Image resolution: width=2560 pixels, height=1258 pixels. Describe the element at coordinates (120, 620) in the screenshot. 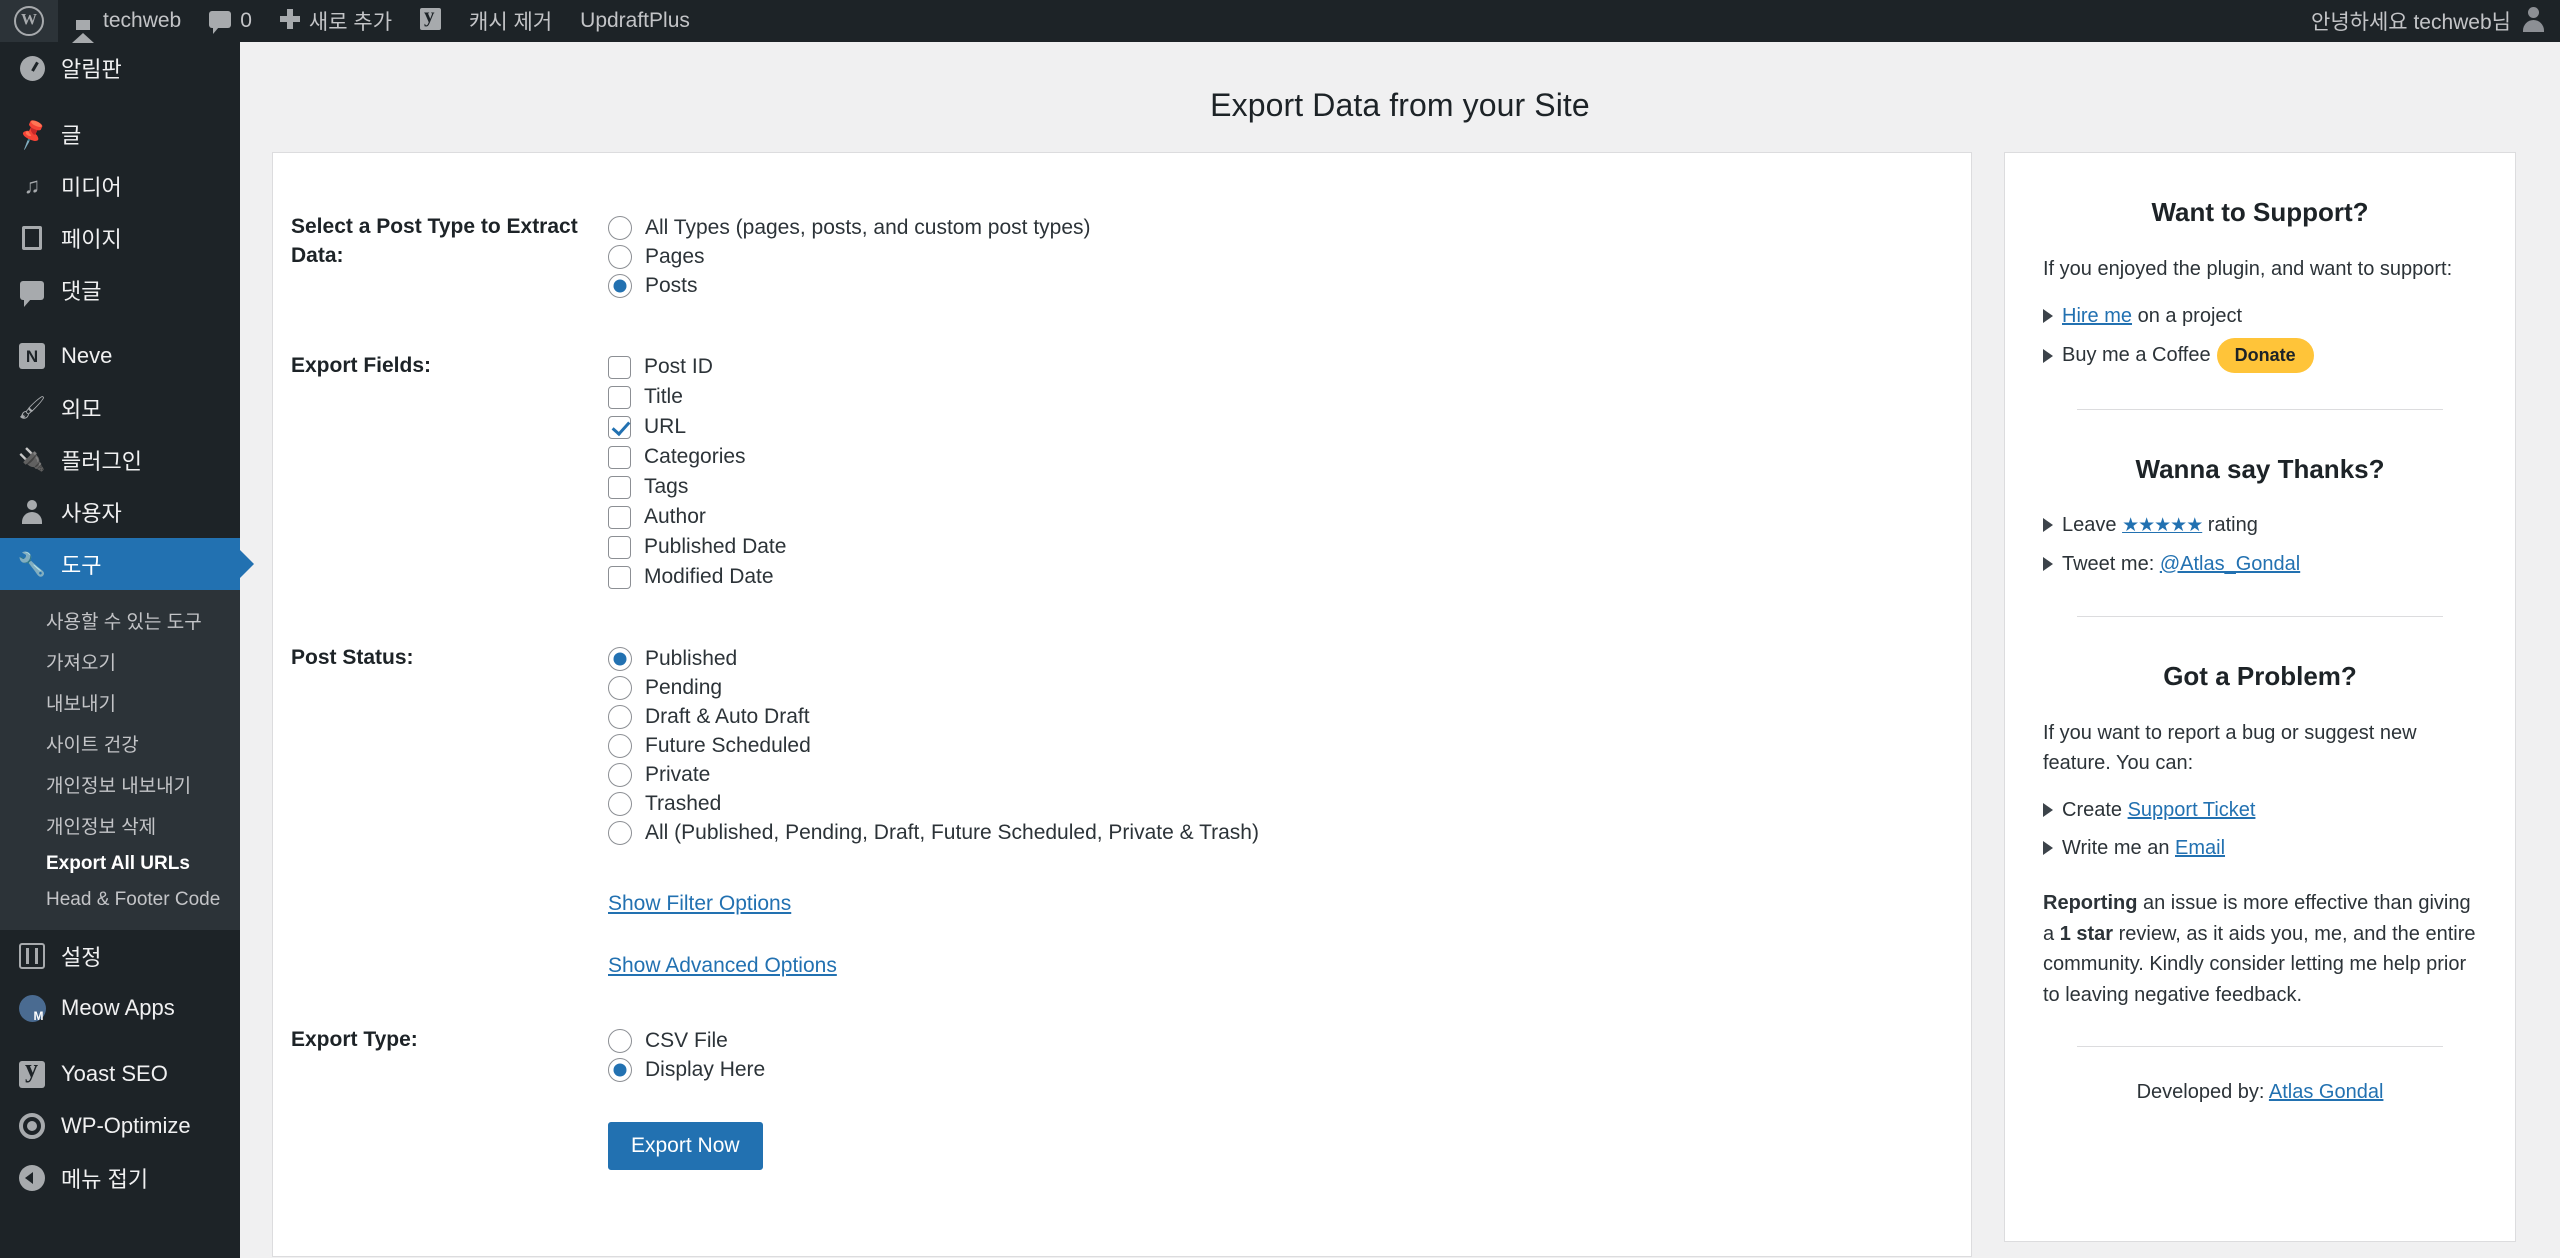

I see `submenu-item-available-tools: 사용할 수 있는 도구` at that location.